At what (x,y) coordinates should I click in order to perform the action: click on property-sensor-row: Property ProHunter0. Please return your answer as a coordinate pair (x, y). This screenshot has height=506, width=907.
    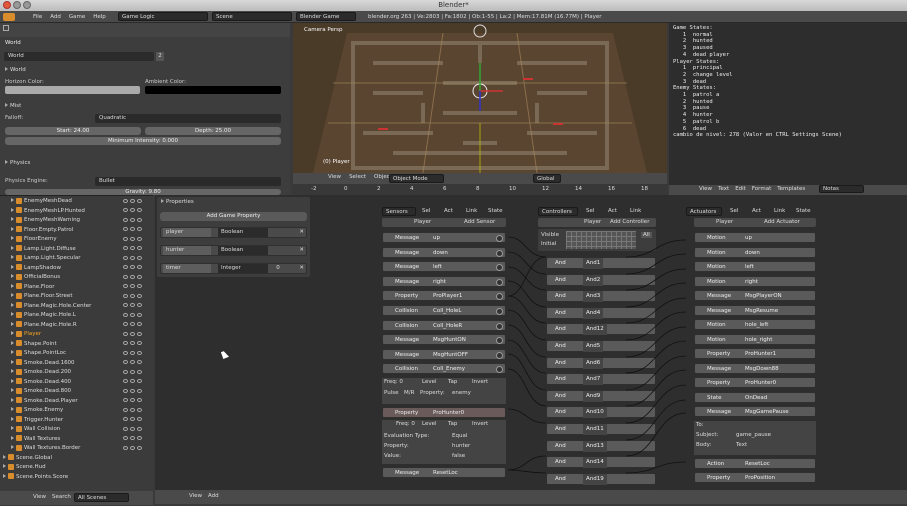
    Looking at the image, I should click on (444, 412).